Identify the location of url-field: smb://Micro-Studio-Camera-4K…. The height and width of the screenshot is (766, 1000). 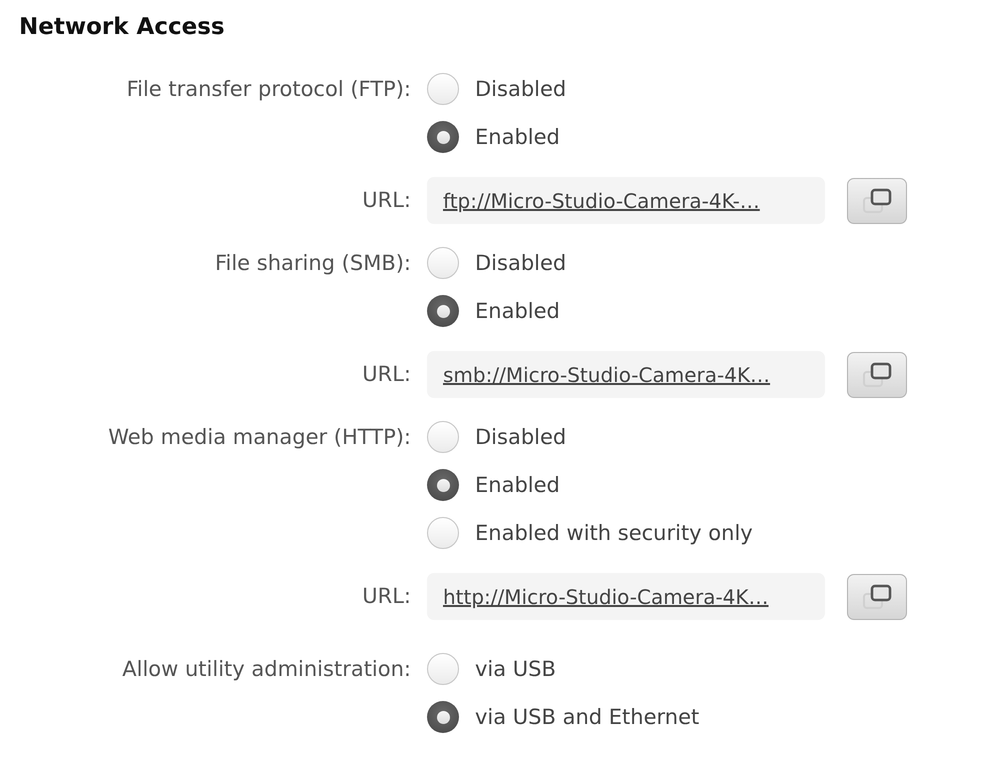
(626, 374).